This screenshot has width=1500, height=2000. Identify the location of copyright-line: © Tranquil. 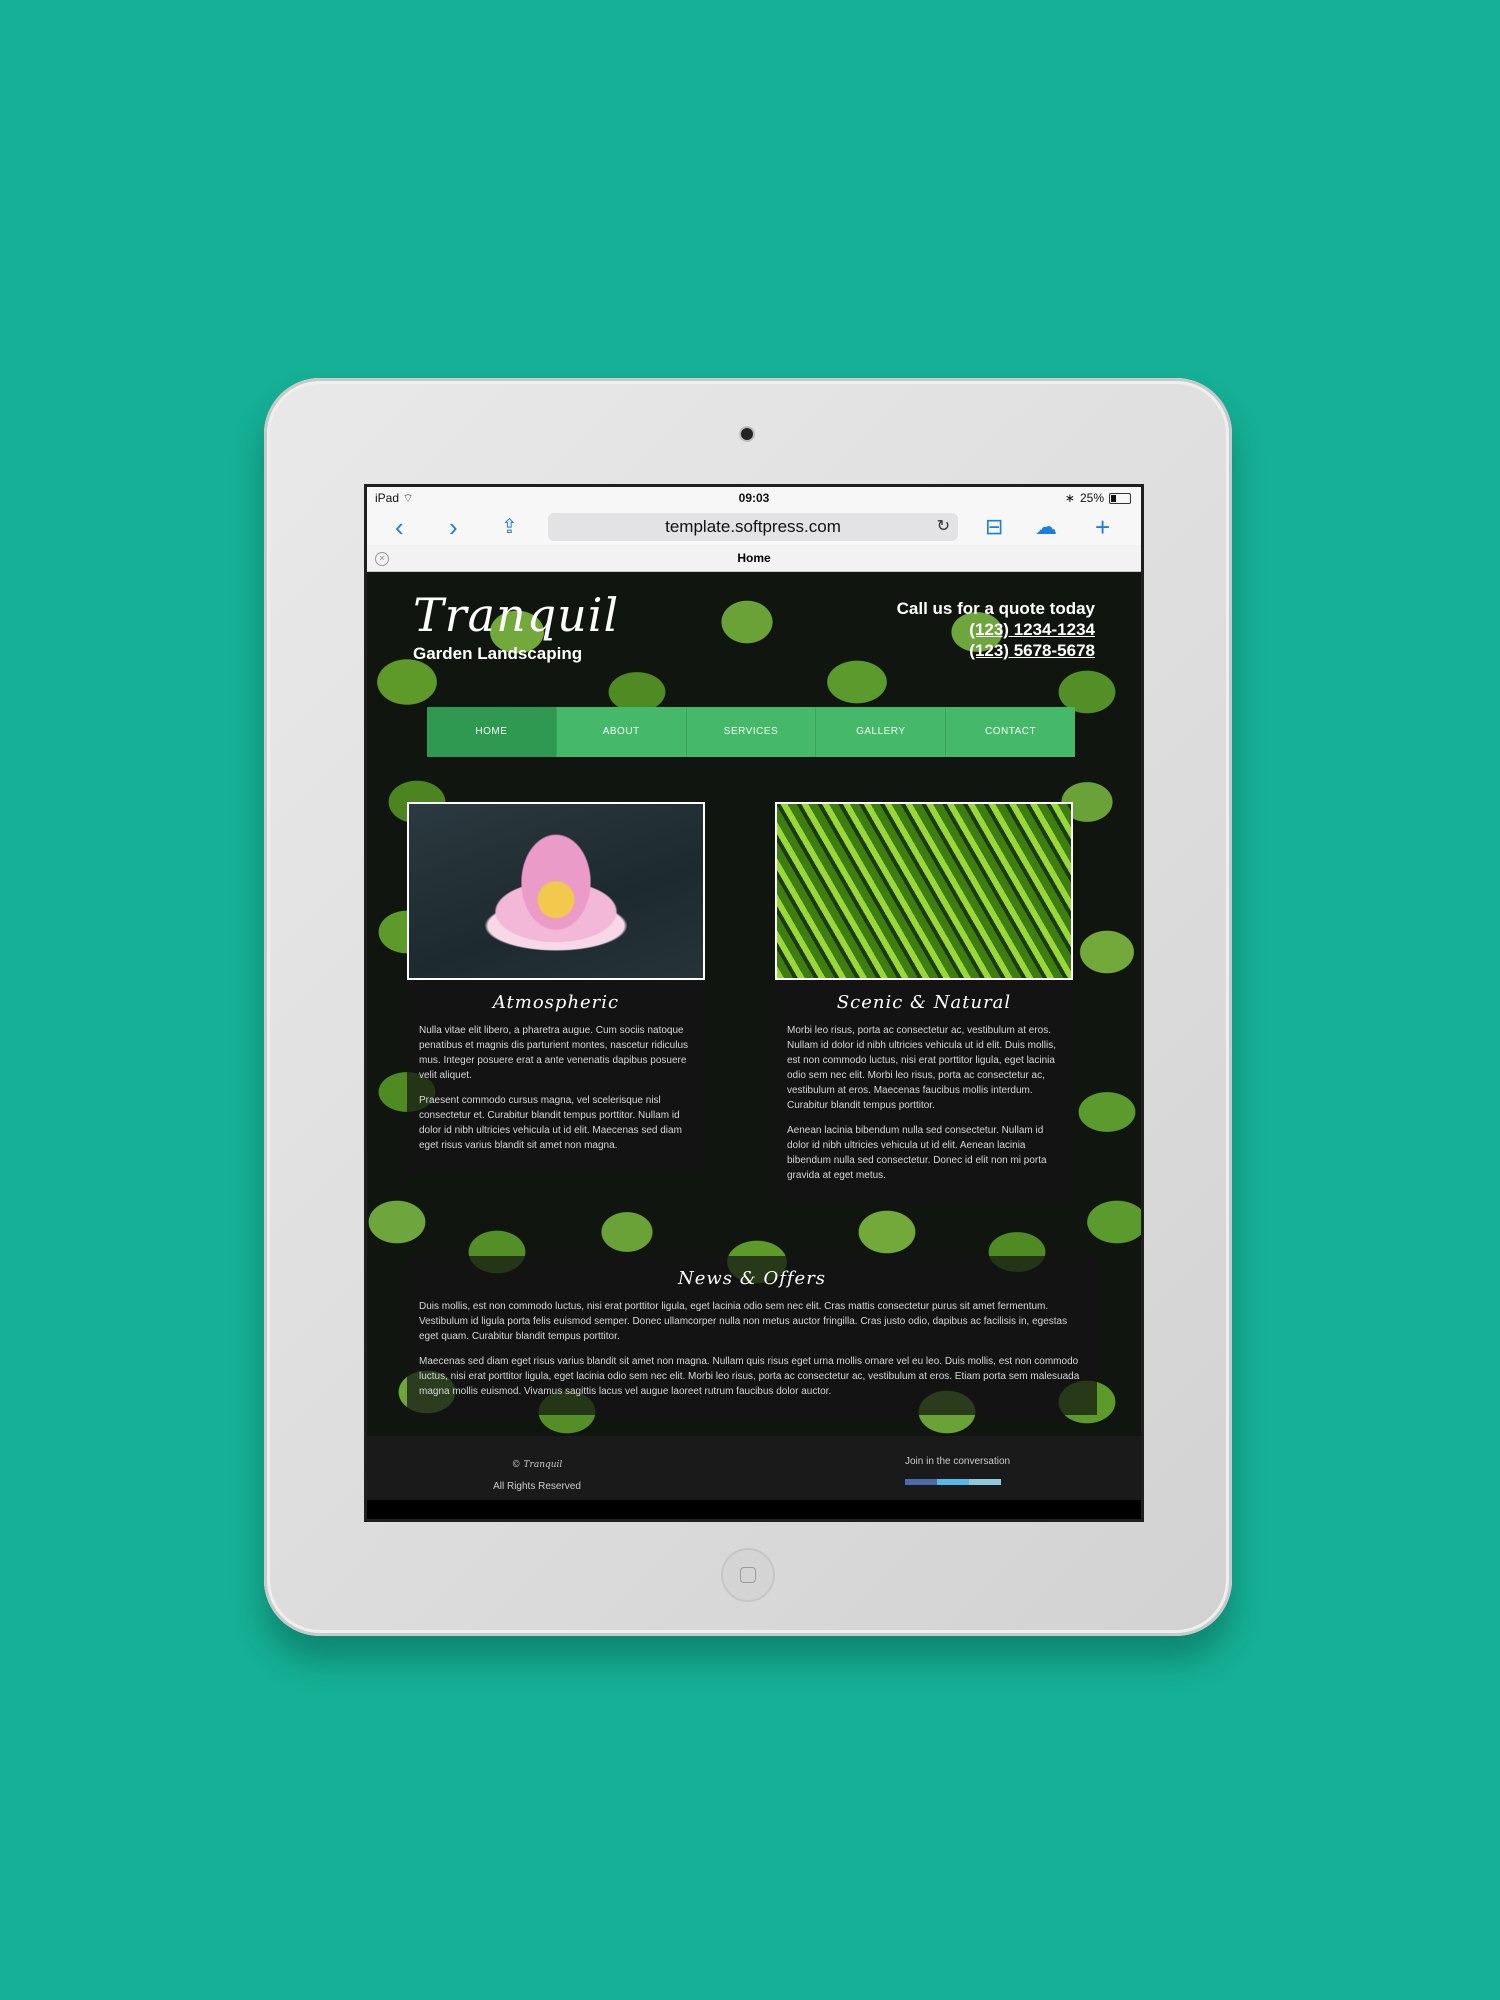
(537, 1465).